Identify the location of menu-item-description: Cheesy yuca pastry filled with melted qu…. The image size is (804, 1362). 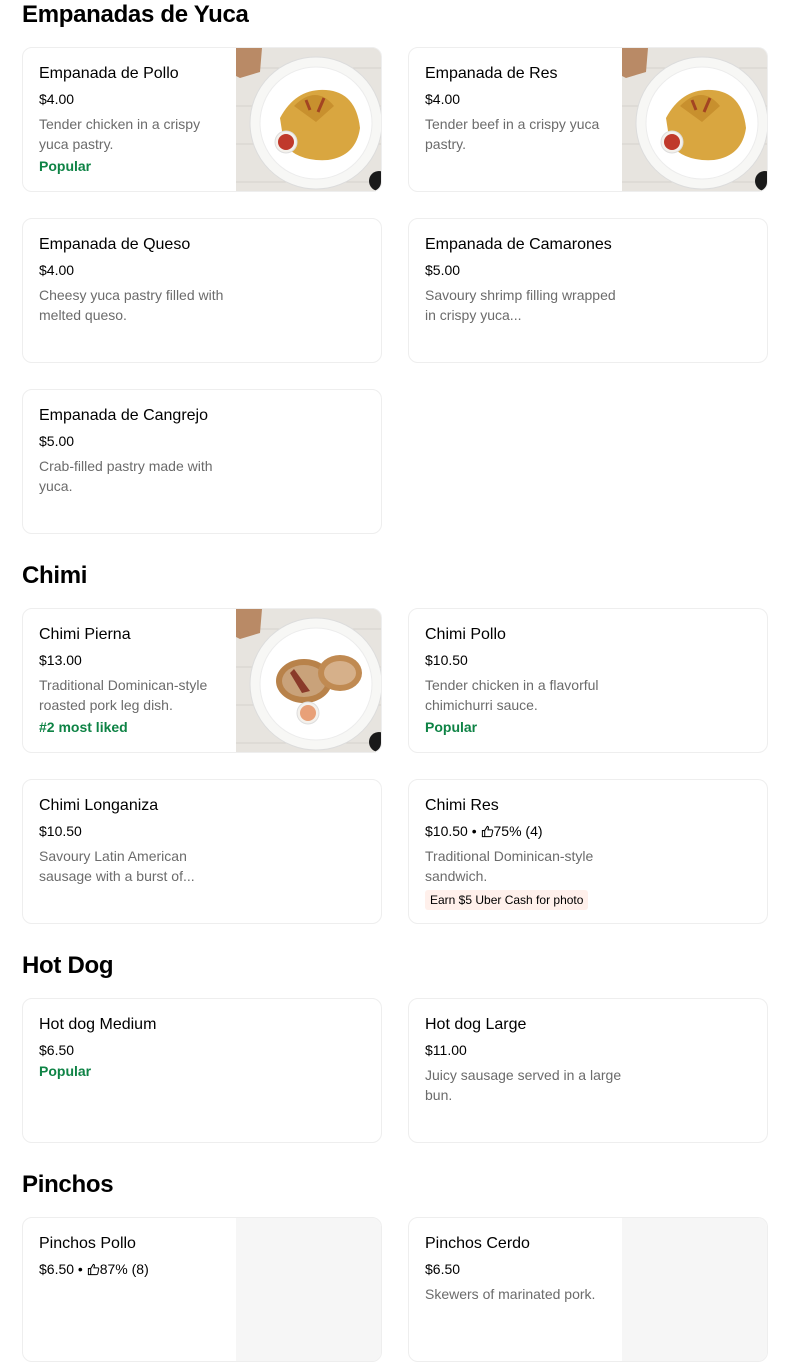
(131, 305).